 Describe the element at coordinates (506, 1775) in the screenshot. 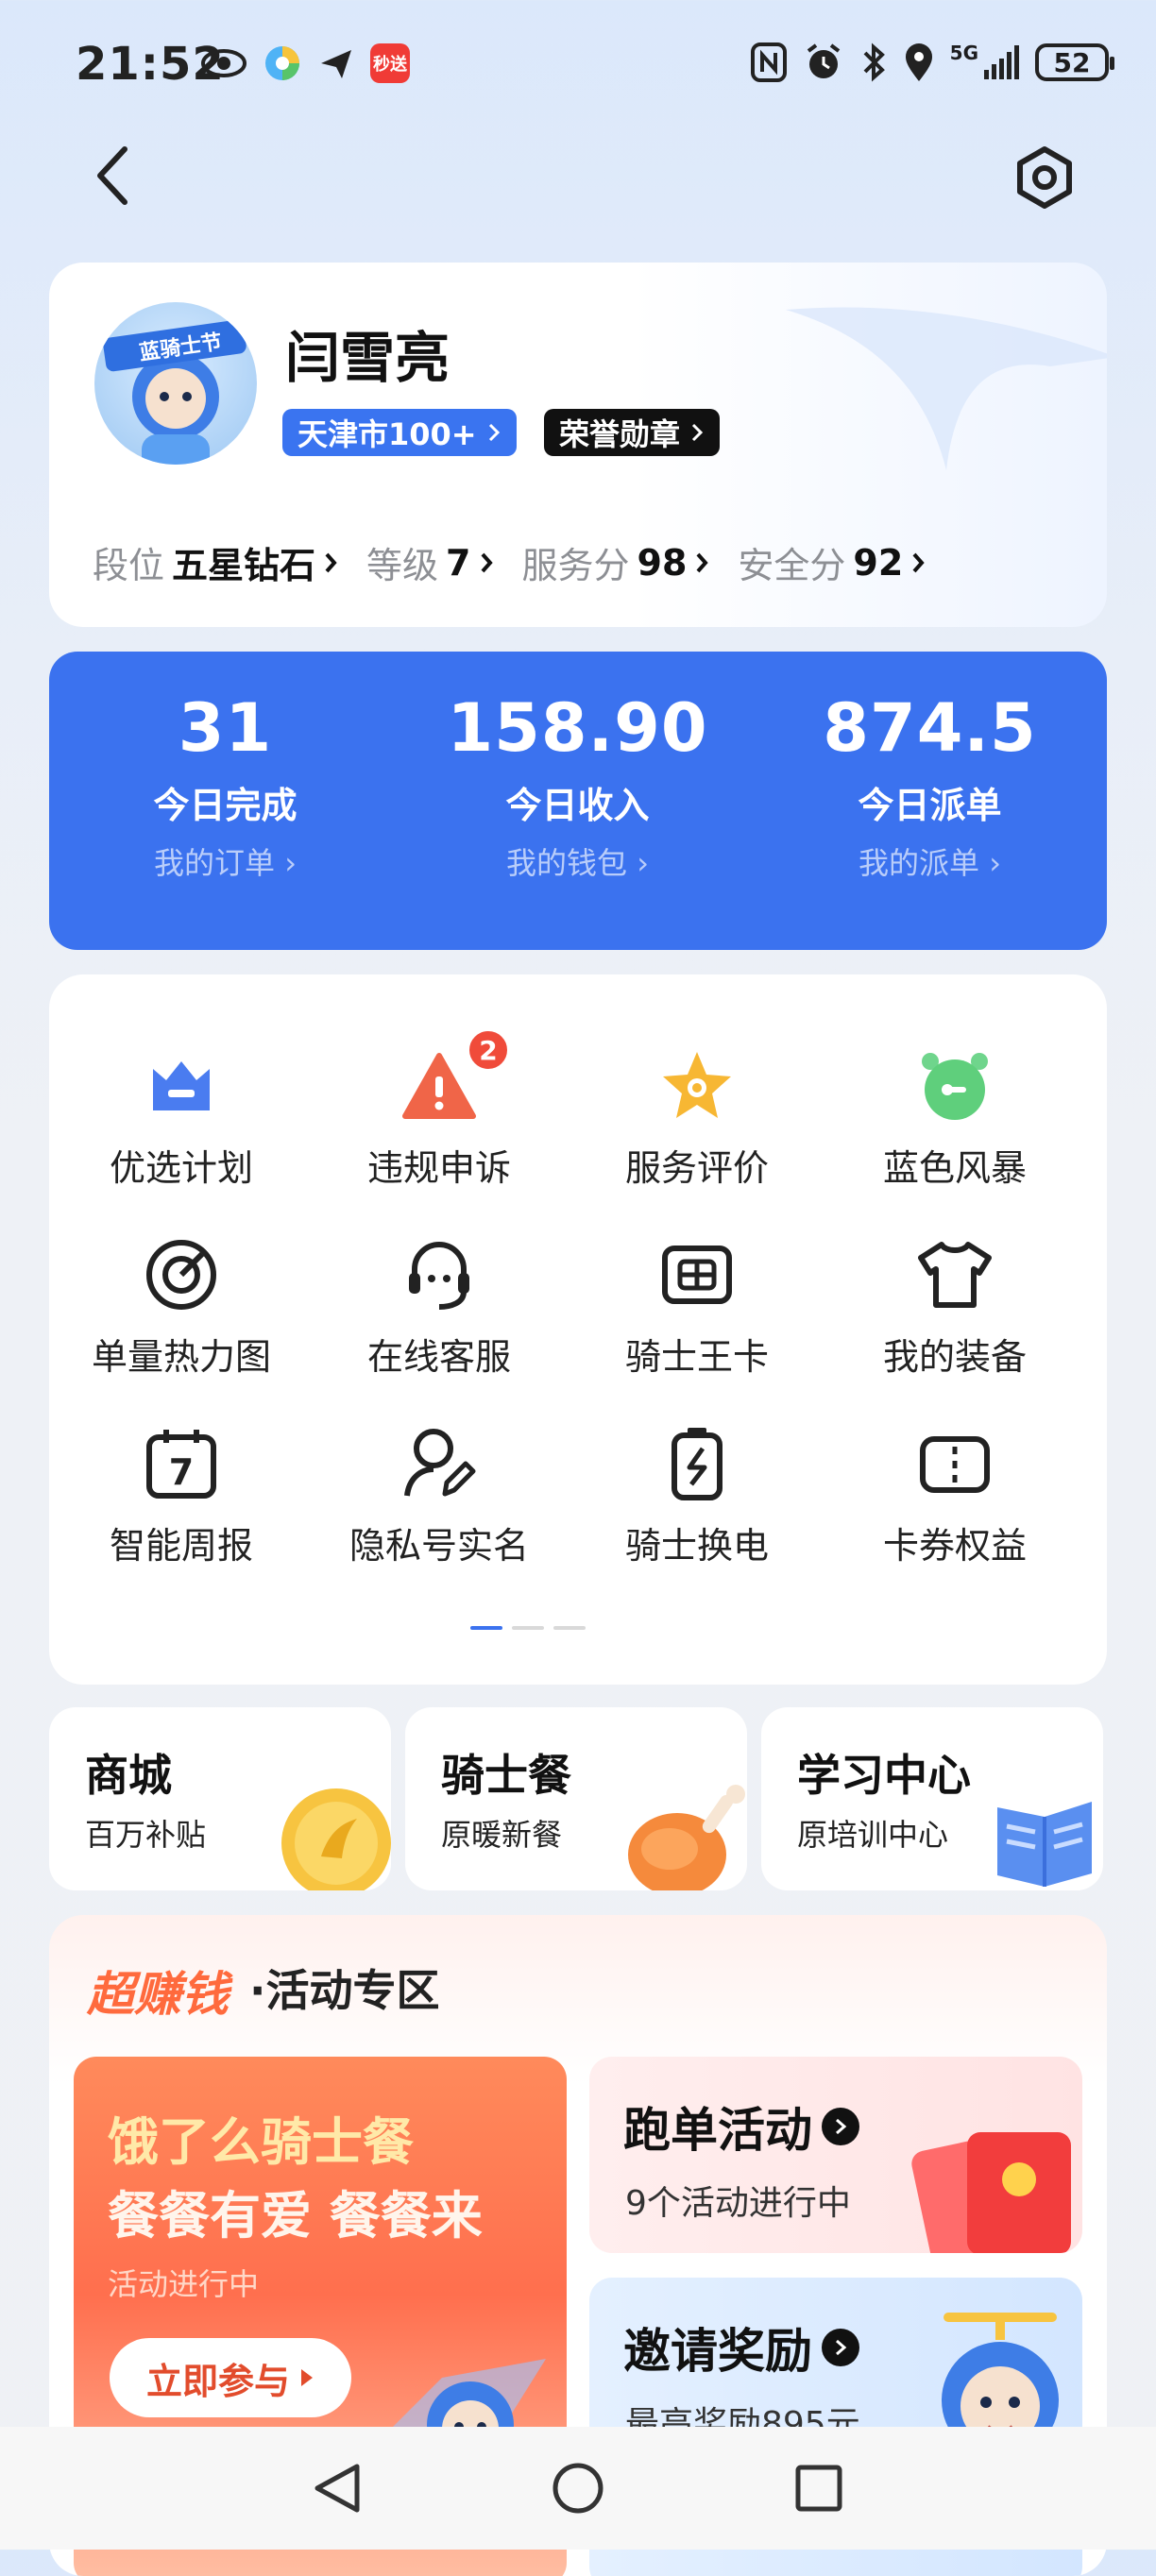

I see `feature-title: 骑士餐` at that location.